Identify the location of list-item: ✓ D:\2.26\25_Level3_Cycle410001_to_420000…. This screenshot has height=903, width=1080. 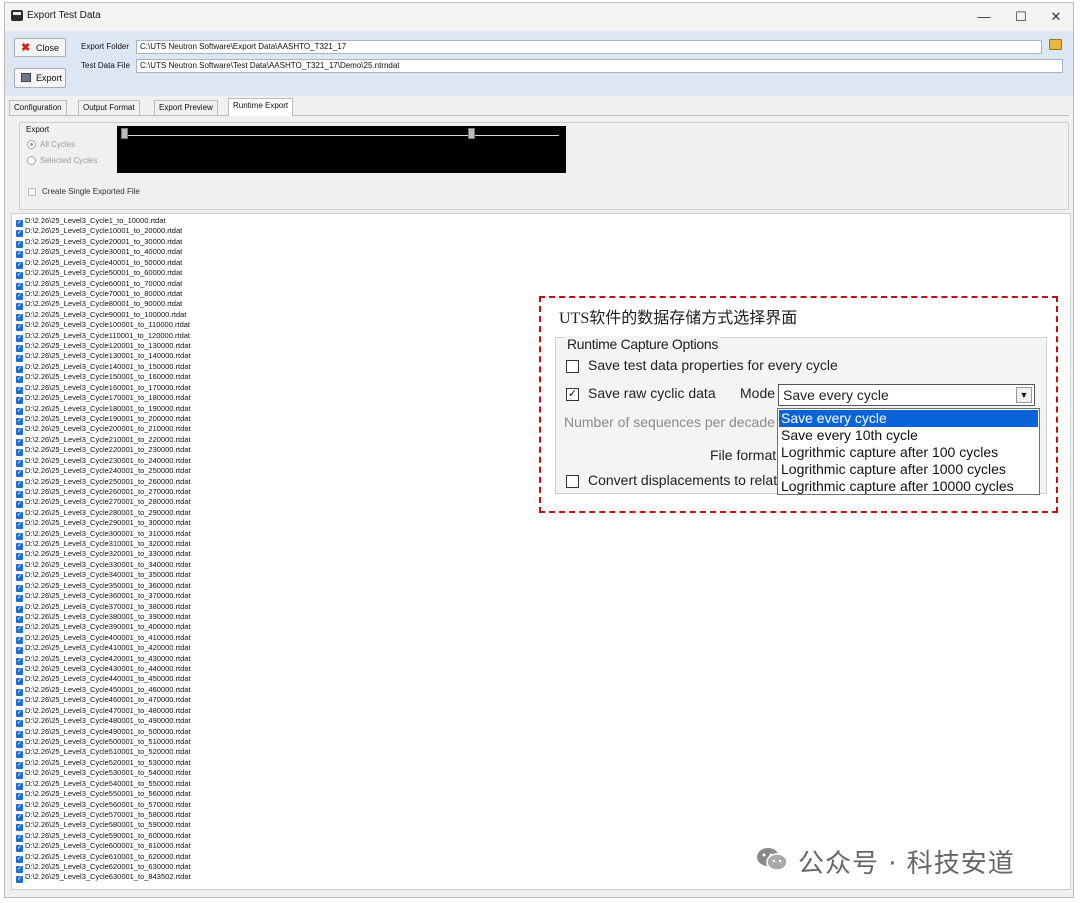
(103, 649).